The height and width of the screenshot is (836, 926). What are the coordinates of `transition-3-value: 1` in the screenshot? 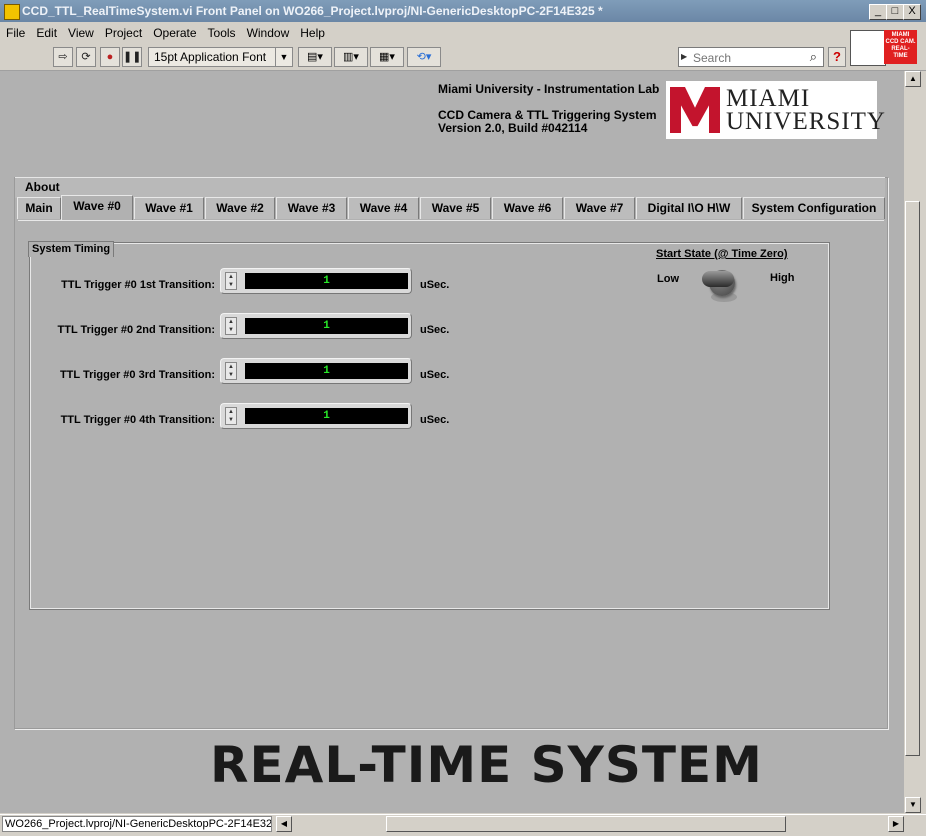 It's located at (326, 371).